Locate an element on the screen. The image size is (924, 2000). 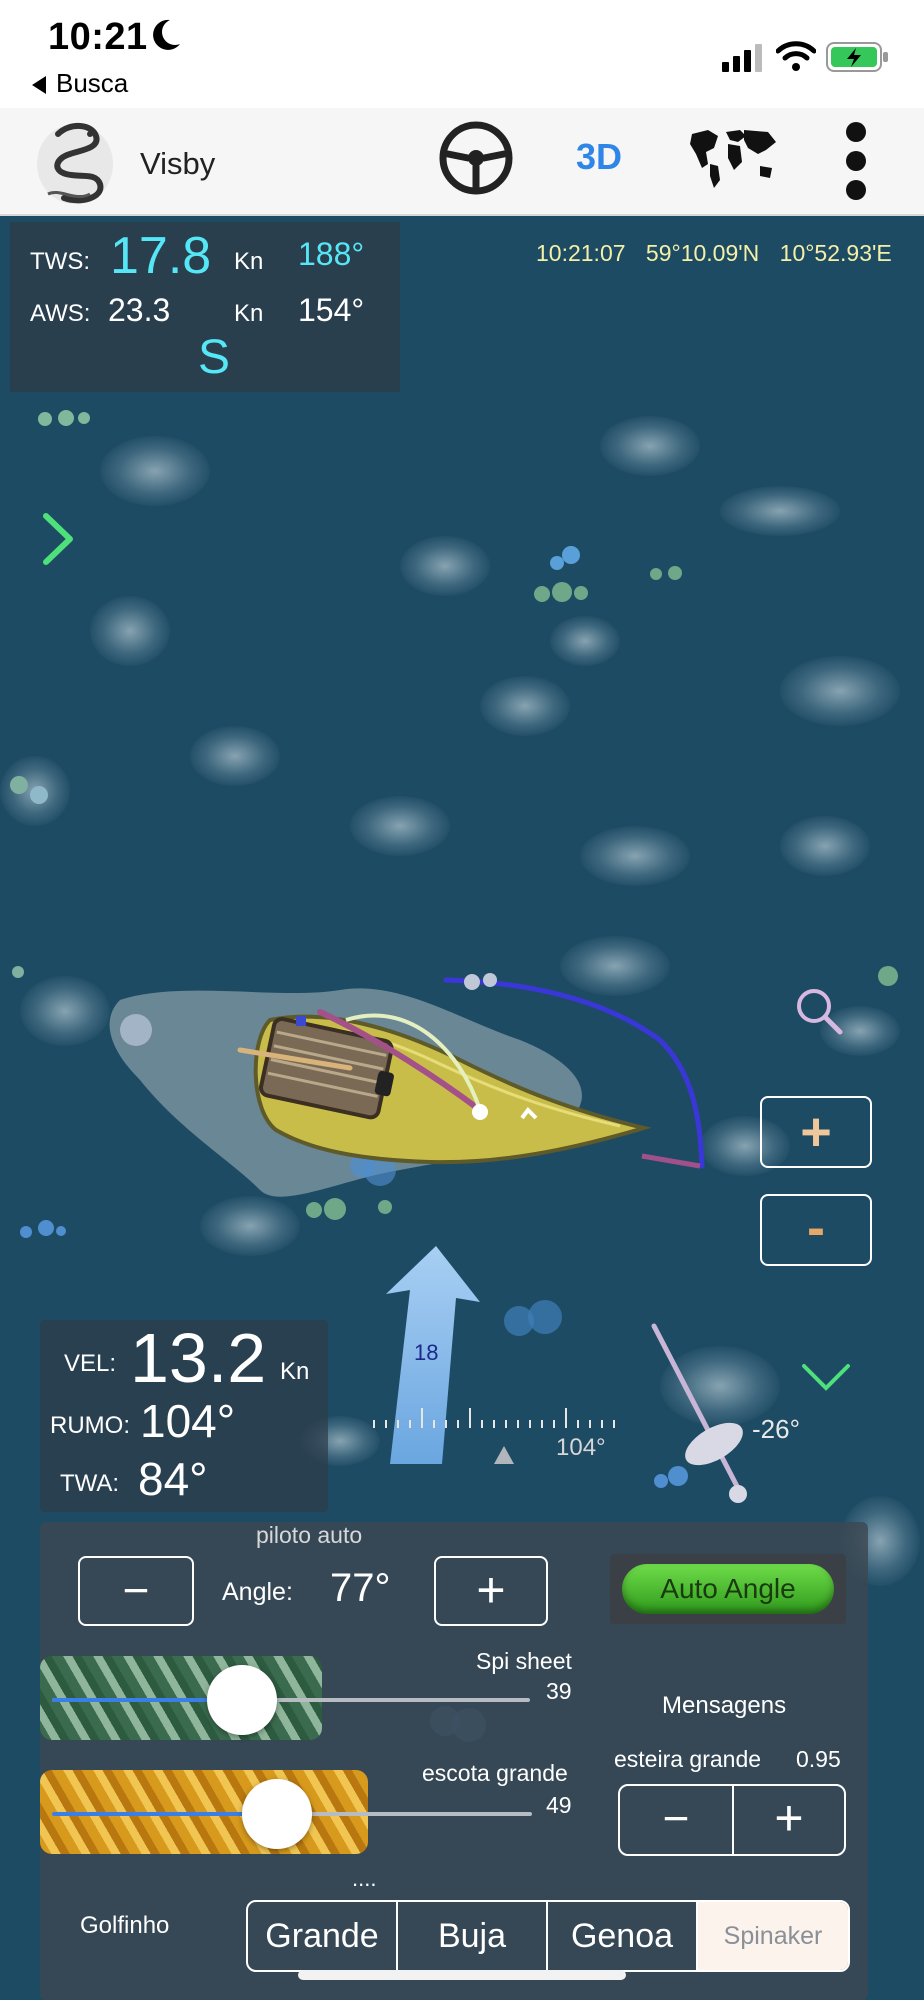
autopilot-title: piloto auto is located at coordinates (309, 1535).